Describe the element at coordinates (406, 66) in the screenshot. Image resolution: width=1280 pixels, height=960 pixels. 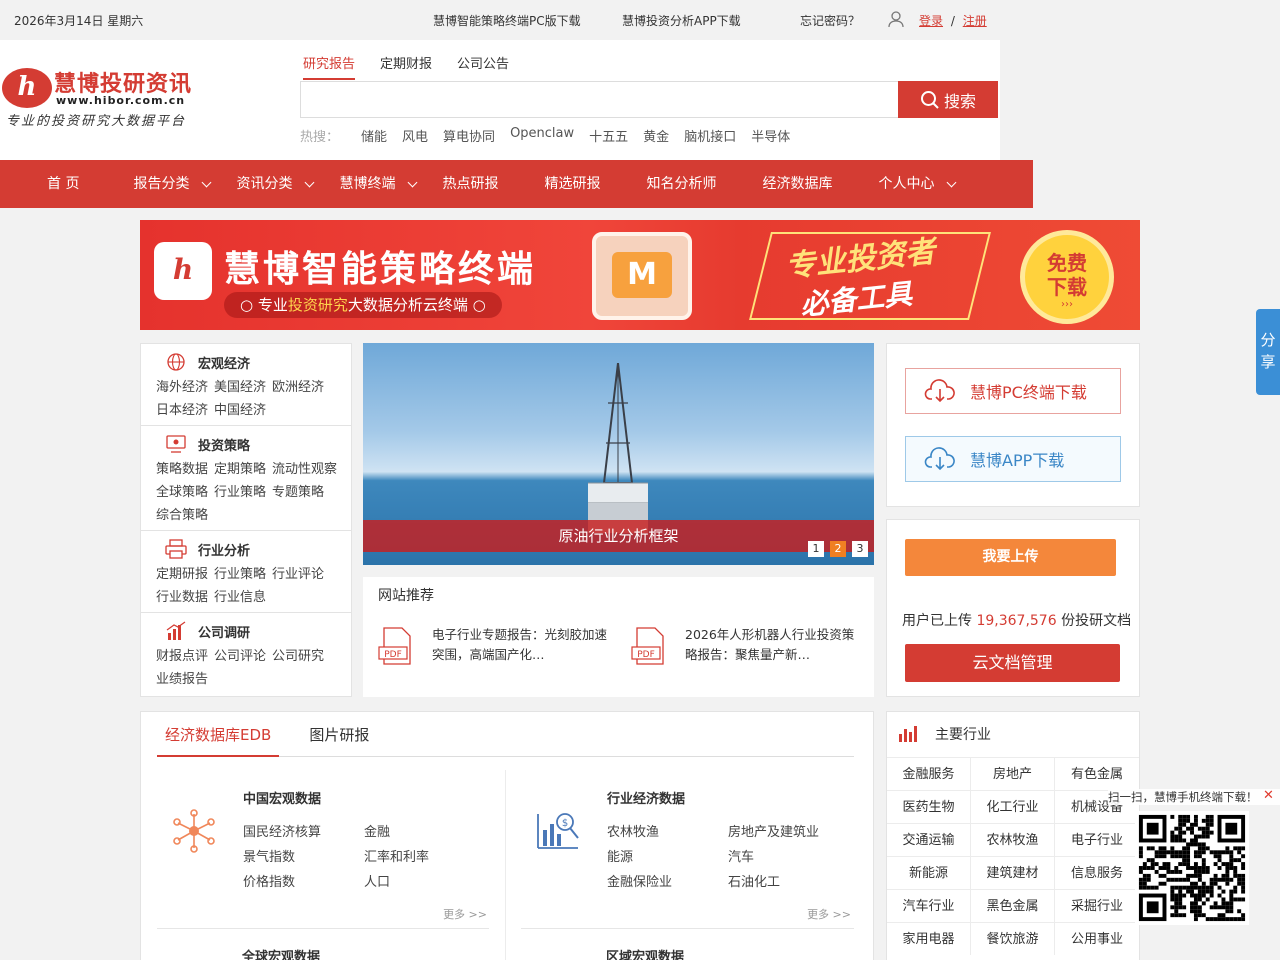
I see `search-tab-financials: 定期财报` at that location.